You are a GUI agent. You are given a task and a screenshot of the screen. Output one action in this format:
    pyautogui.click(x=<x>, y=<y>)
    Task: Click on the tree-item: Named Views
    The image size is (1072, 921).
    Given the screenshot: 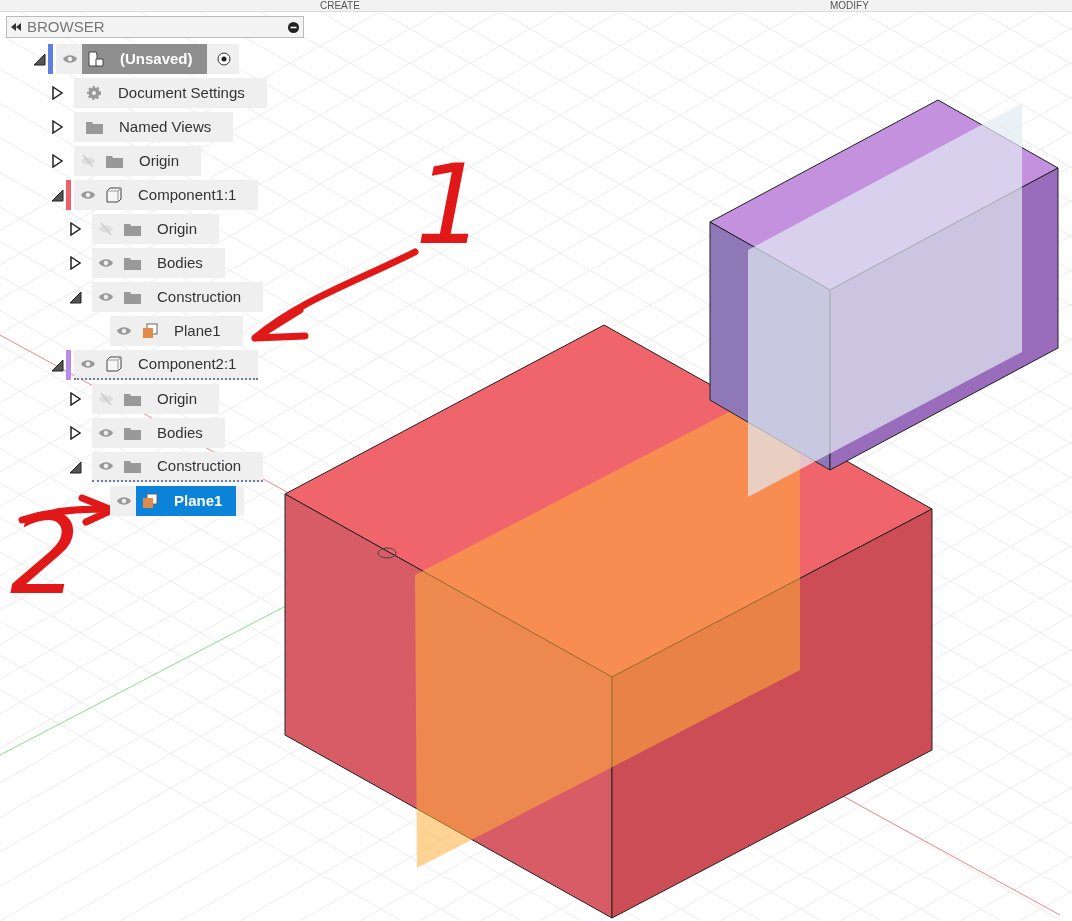 What is the action you would take?
    pyautogui.click(x=154, y=127)
    